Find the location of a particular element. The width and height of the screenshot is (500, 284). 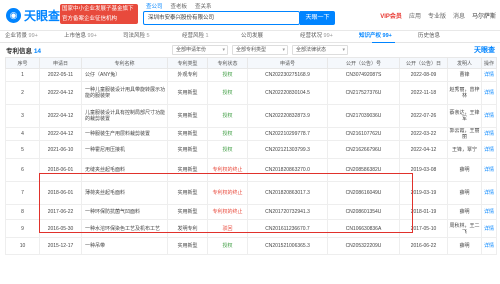

patent-name: 公仔（ANY兔） is located at coordinates (124, 75).